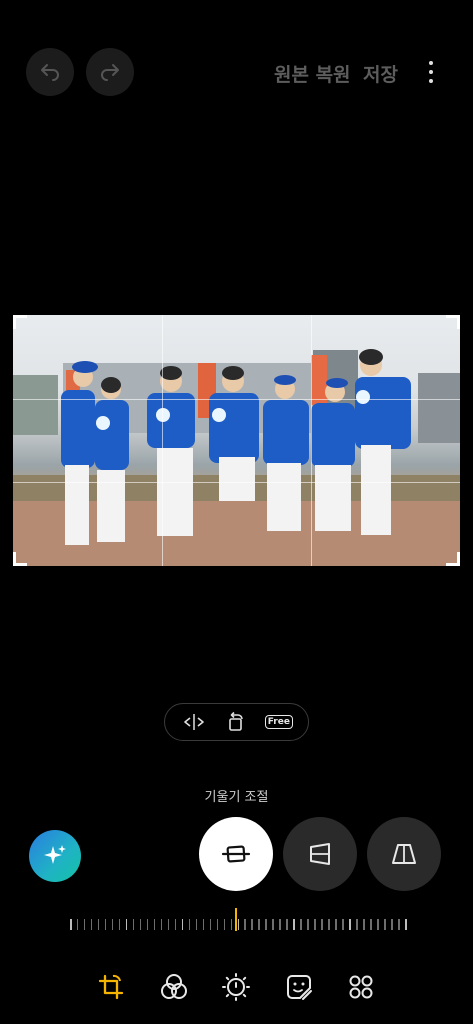 This screenshot has height=1024, width=473. I want to click on tilt-ruler-slider, so click(238, 925).